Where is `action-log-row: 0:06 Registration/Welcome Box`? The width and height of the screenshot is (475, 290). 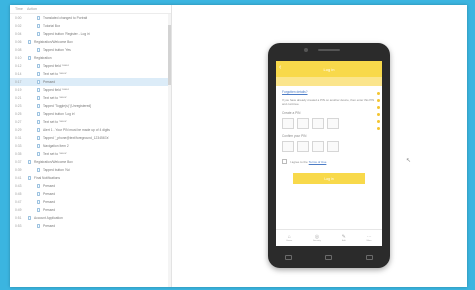
action-log-row: 0:06 Registration/Welcome Box is located at coordinates (90, 42).